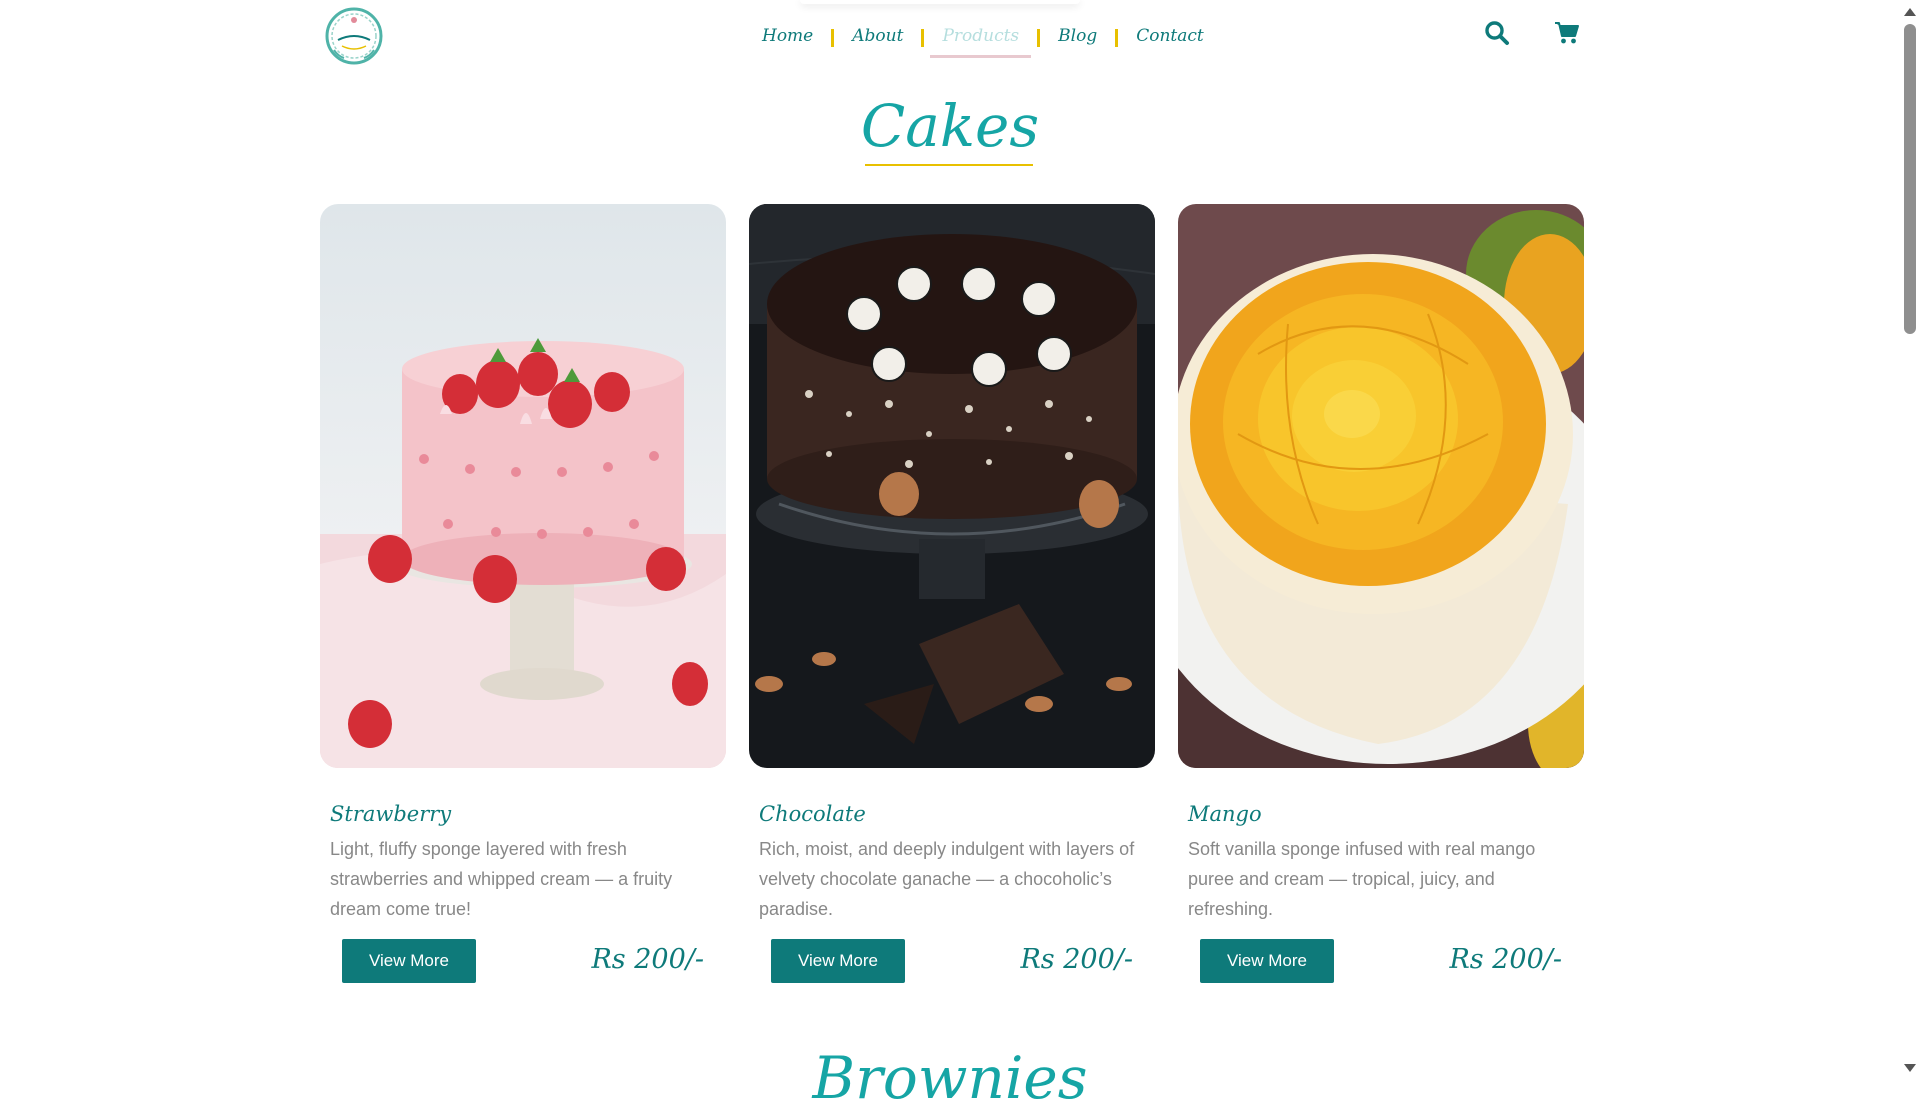 The width and height of the screenshot is (1920, 1114). What do you see at coordinates (1910, 12) in the screenshot?
I see `scroll-up-arrow-icon` at bounding box center [1910, 12].